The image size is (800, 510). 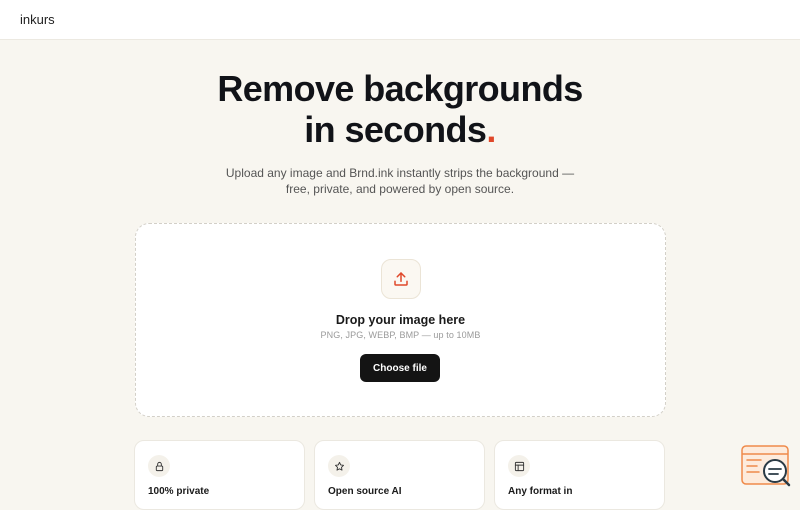 I want to click on dropzone-title: Drop your image here, so click(x=400, y=320).